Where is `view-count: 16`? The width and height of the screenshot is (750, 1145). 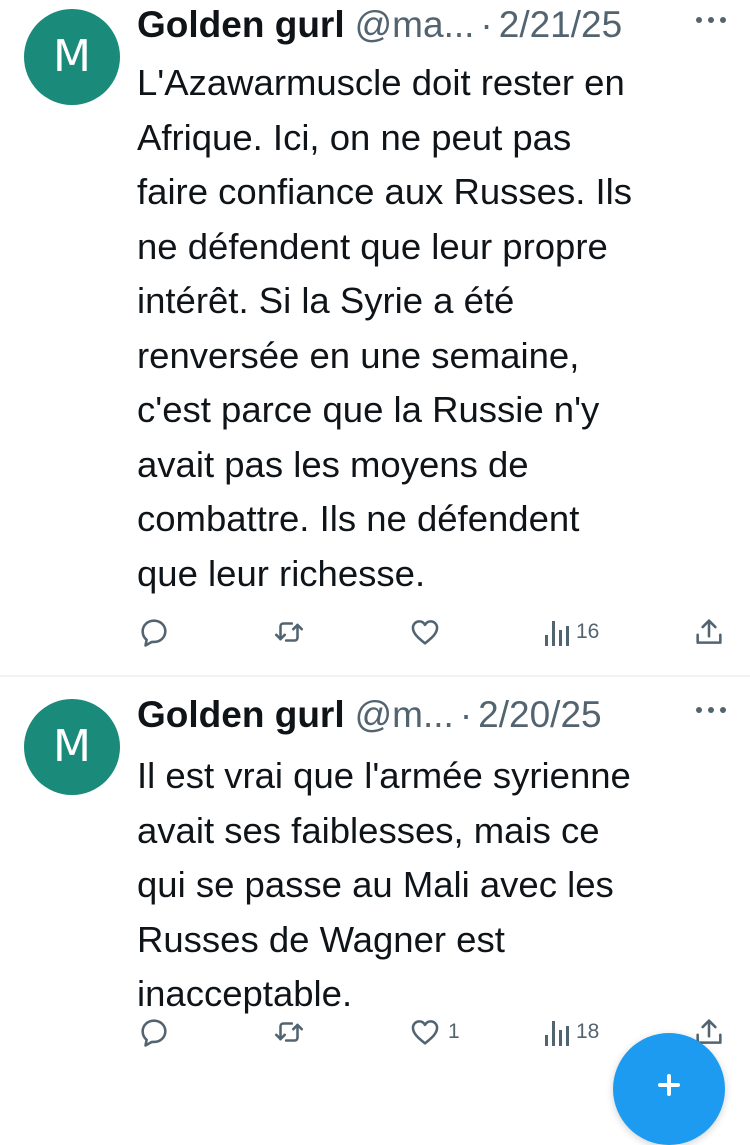
view-count: 16 is located at coordinates (588, 631).